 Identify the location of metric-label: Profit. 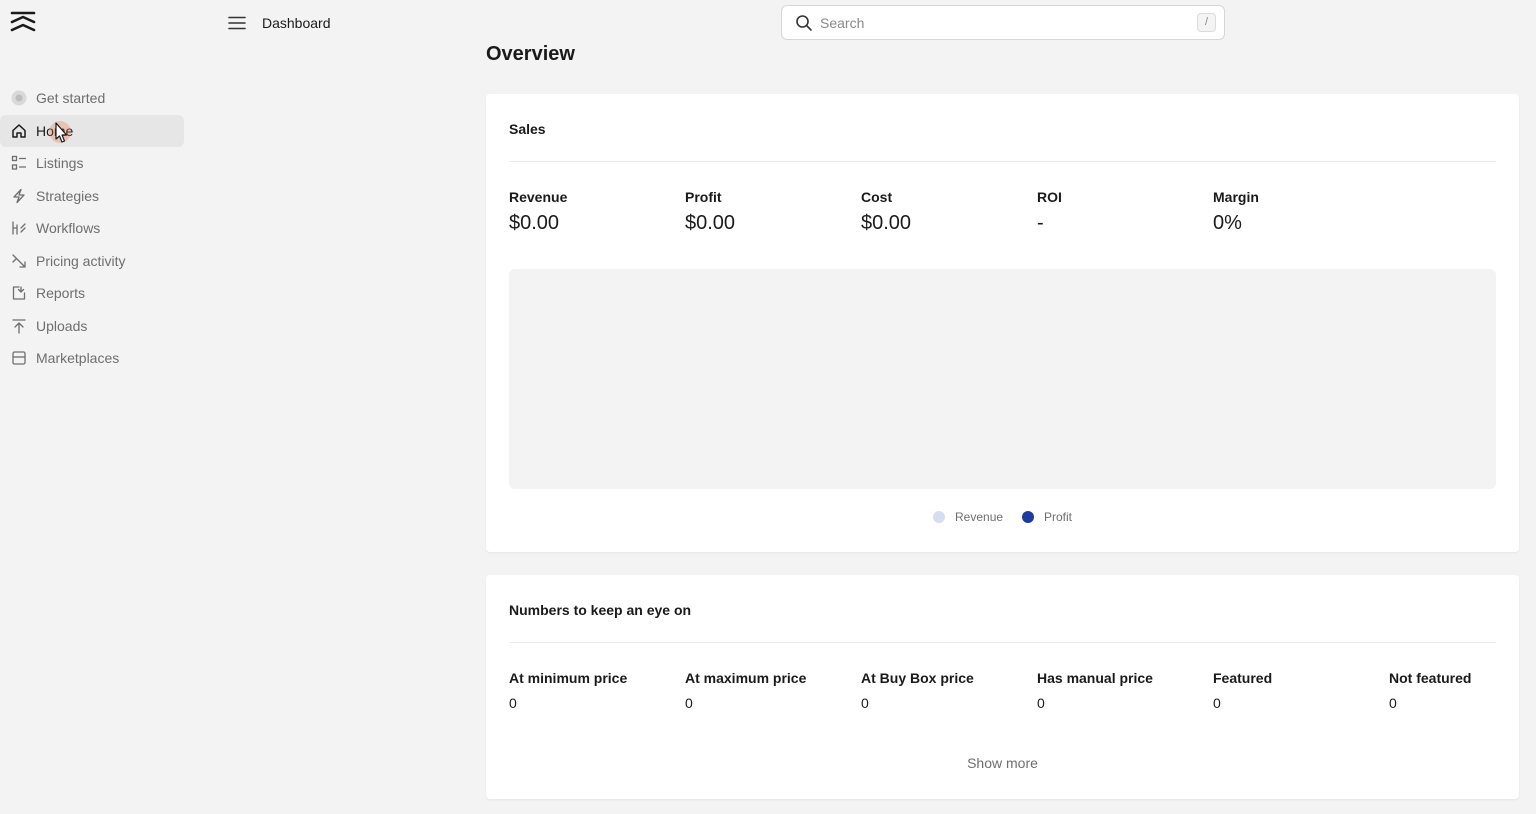
(703, 197).